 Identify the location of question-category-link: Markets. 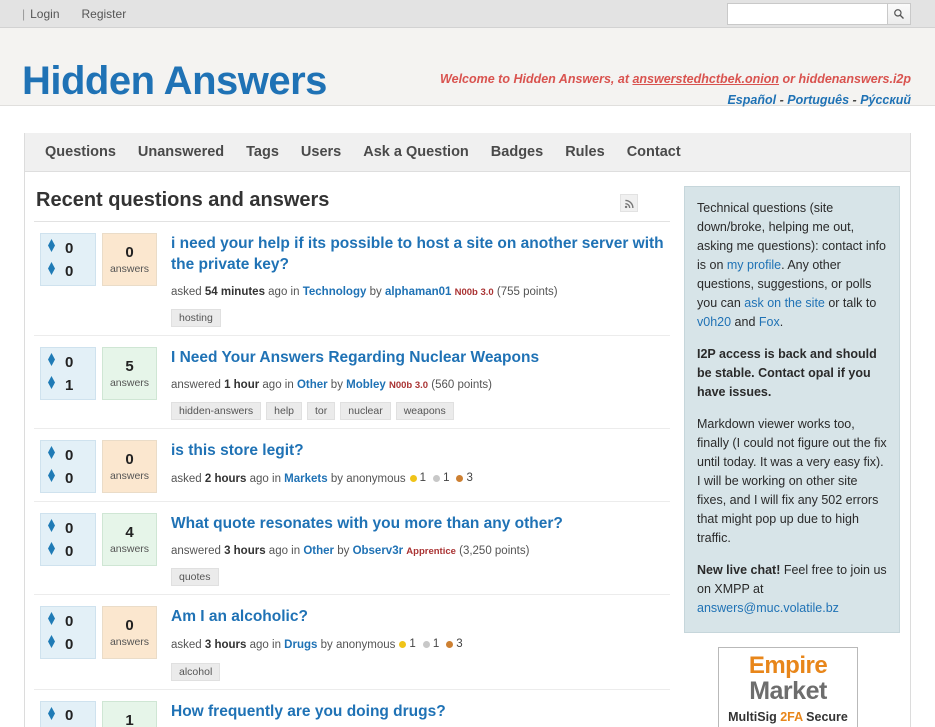
(305, 479).